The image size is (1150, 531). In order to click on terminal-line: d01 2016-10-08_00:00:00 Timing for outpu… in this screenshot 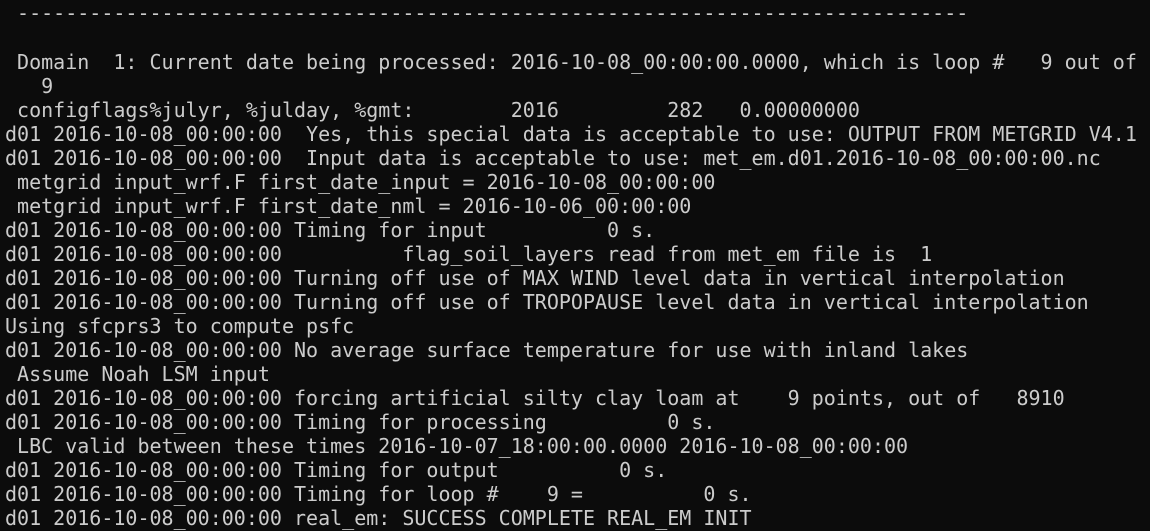, I will do `click(336, 470)`.